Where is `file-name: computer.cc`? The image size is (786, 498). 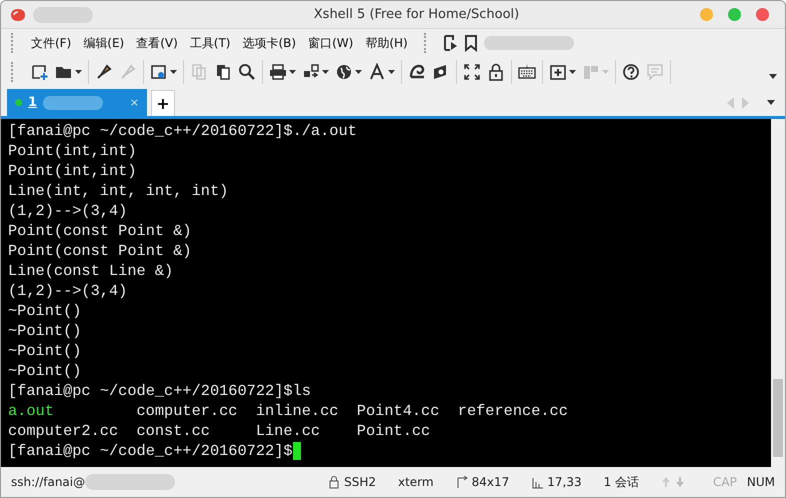
file-name: computer.cc is located at coordinates (187, 411).